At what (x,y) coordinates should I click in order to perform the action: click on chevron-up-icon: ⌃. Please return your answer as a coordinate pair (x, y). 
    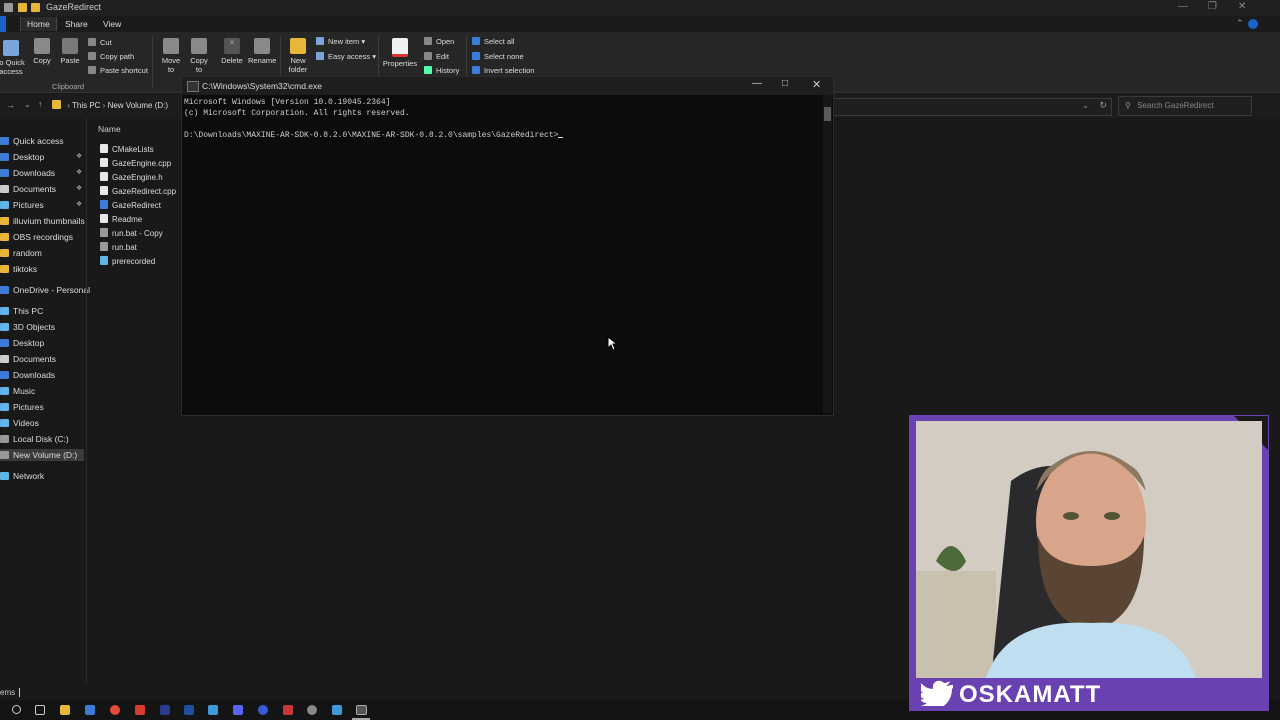
    Looking at the image, I should click on (1240, 23).